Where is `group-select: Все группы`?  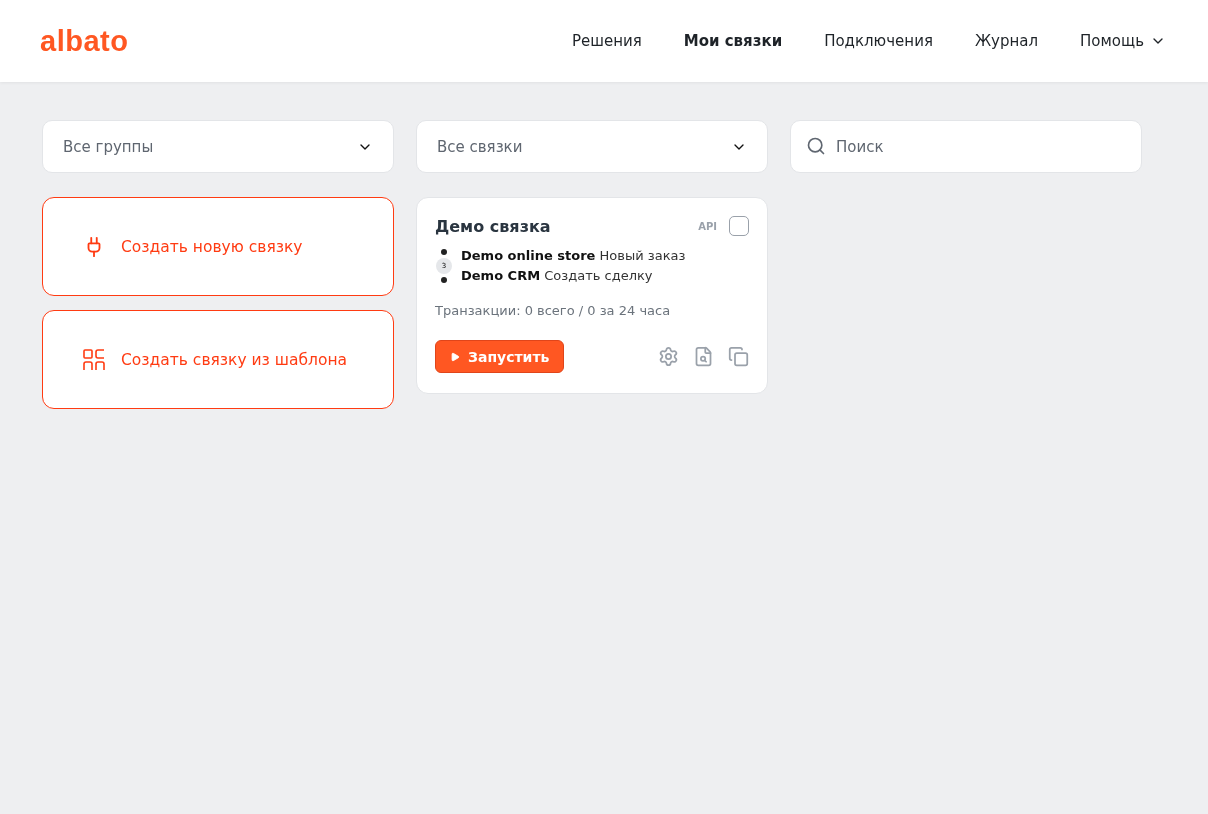 group-select: Все группы is located at coordinates (218, 146).